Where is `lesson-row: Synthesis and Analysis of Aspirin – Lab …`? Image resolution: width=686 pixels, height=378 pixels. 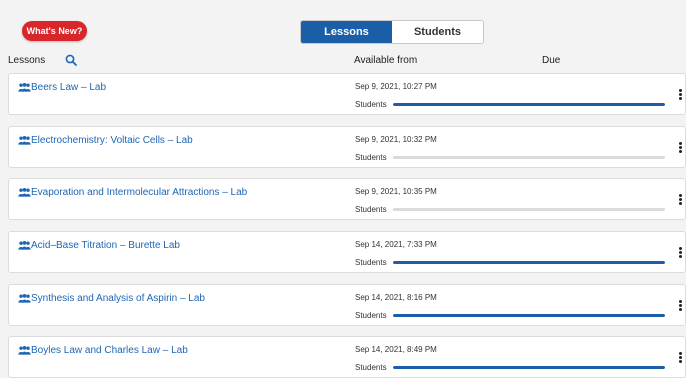 lesson-row: Synthesis and Analysis of Aspirin – Lab … is located at coordinates (347, 305).